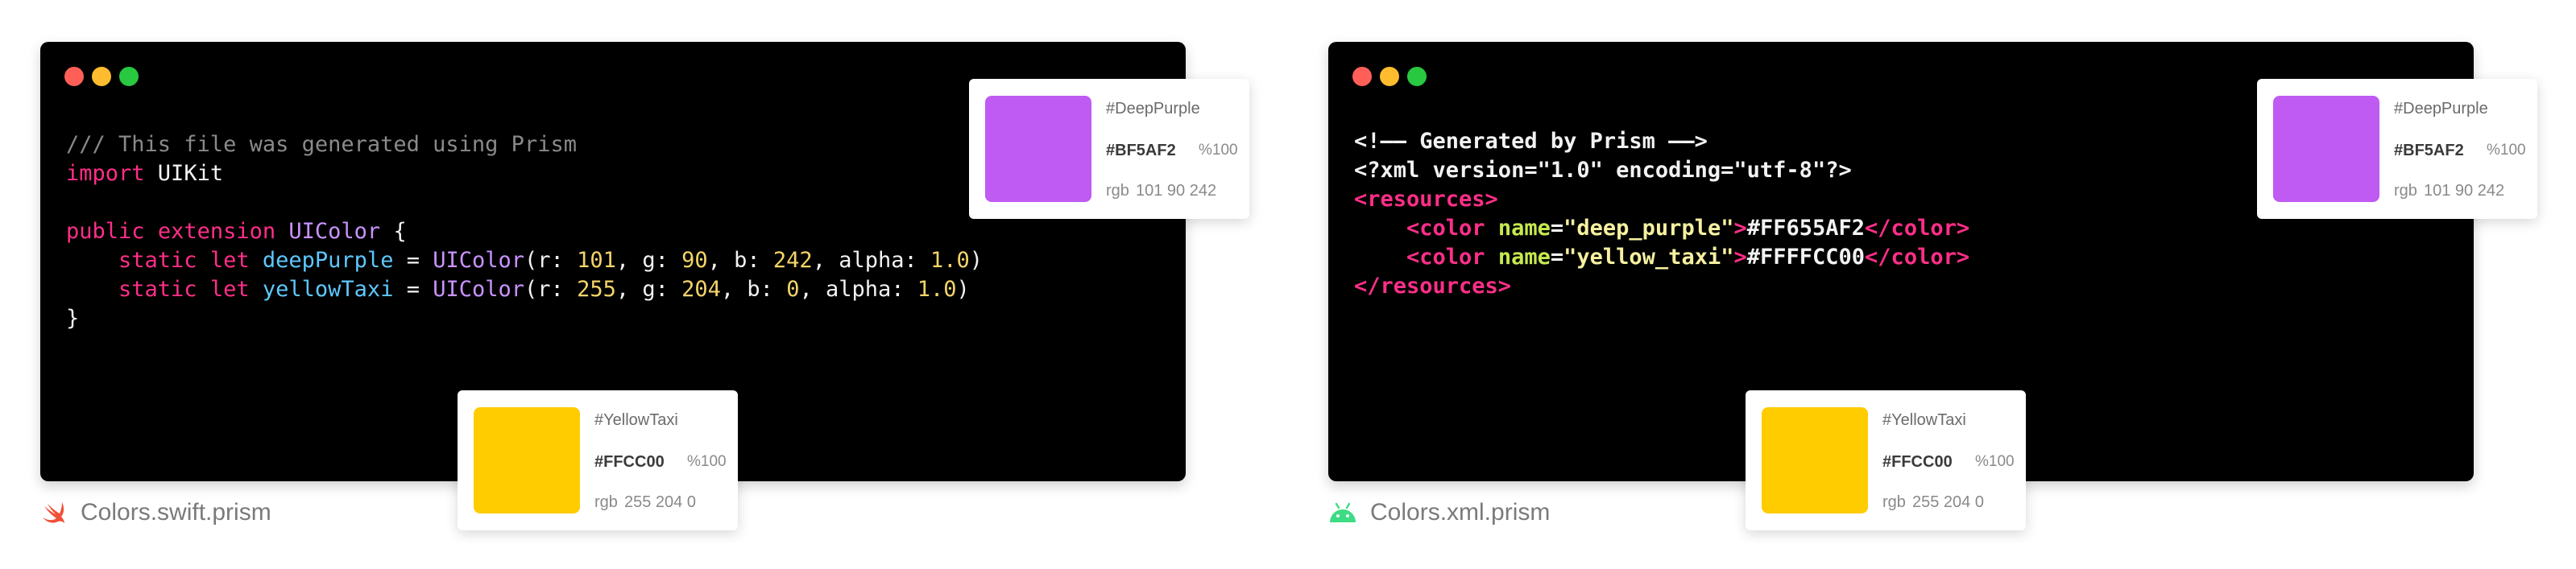 This screenshot has width=2576, height=569. I want to click on code-line: <resources>, so click(1661, 200).